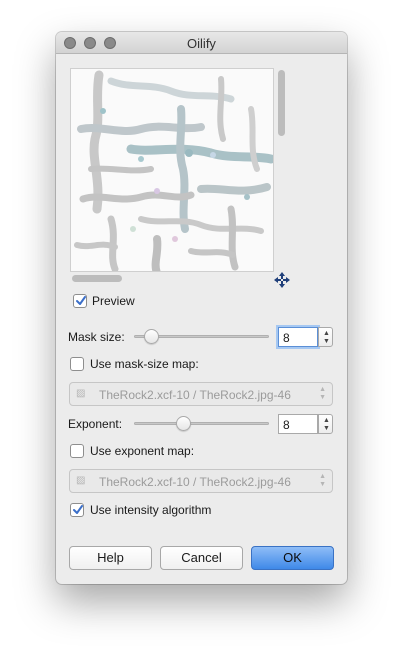 The height and width of the screenshot is (664, 403). Describe the element at coordinates (201, 558) in the screenshot. I see `cancel-button: Cancel` at that location.